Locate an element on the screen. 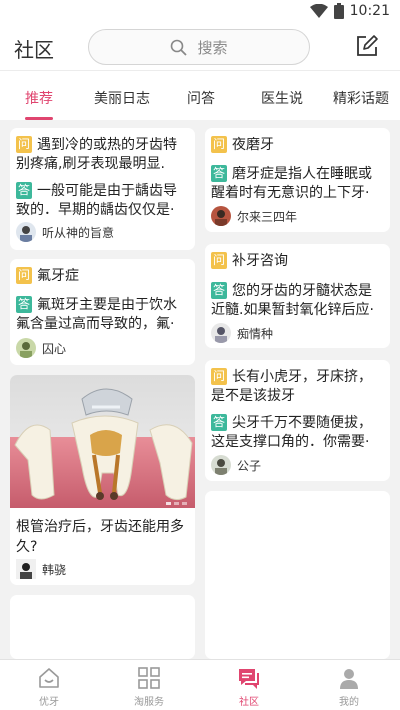 This screenshot has height=710, width=400. qa-card: 问夜磨牙 答磨牙症是指人在睡眠或醒着时有无意识的上下牙· 尔来三四年 is located at coordinates (297, 180).